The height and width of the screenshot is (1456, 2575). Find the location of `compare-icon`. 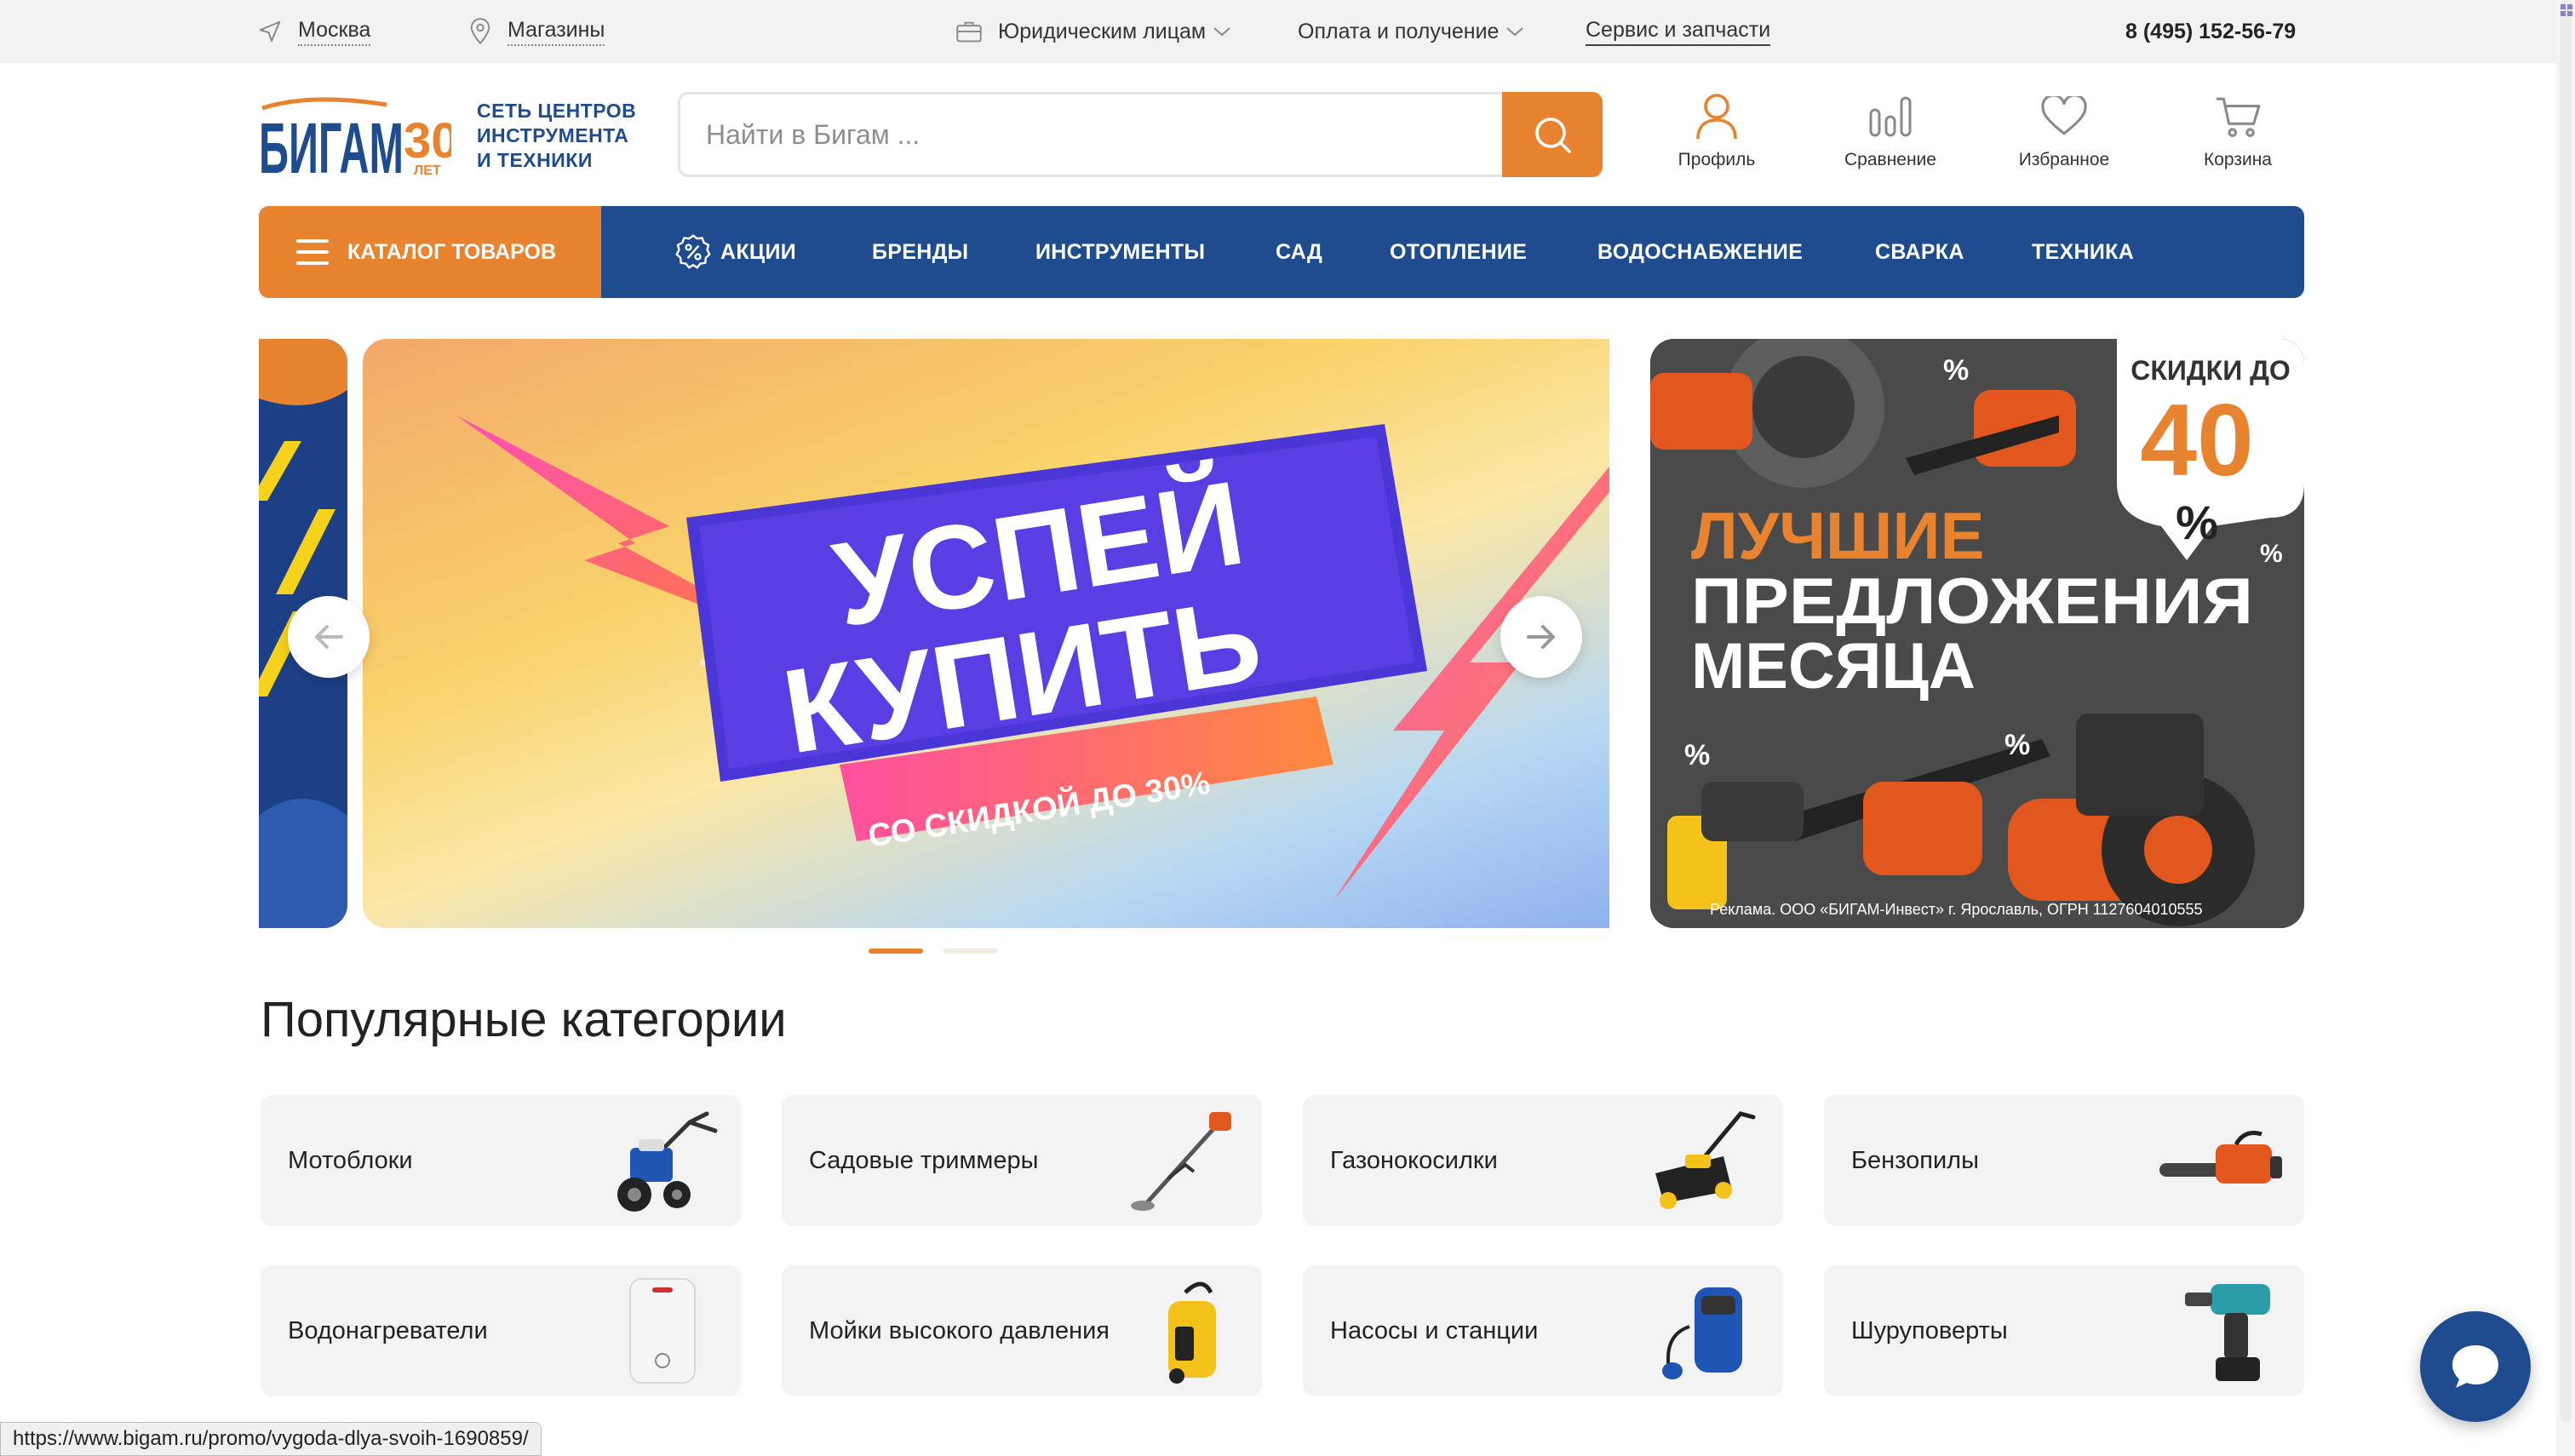

compare-icon is located at coordinates (1890, 117).